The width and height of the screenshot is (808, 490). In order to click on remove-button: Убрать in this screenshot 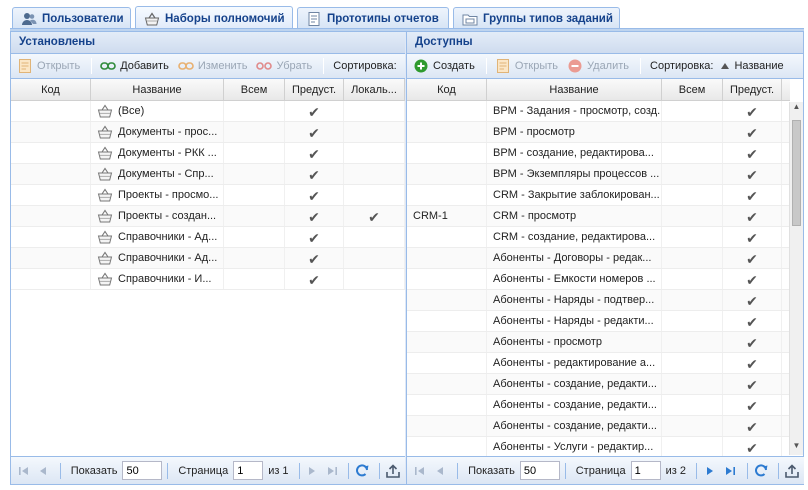, I will do `click(284, 66)`.